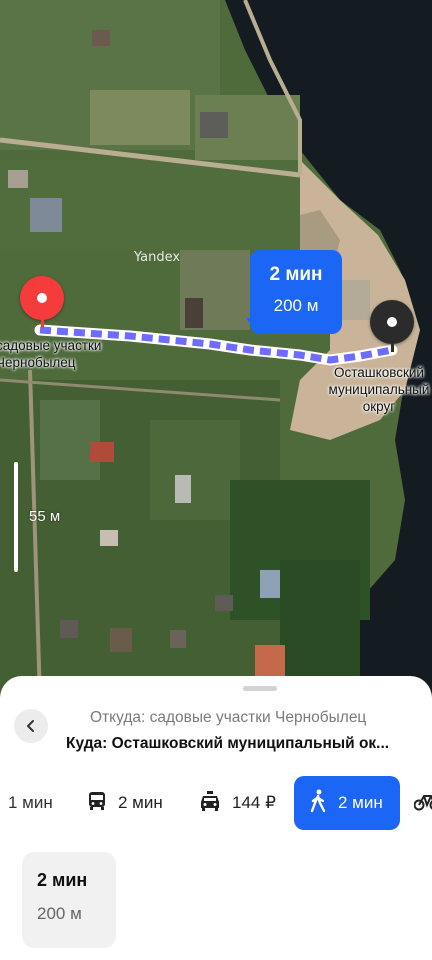 The width and height of the screenshot is (432, 960). I want to click on route-from-field: Откуда: садовые участки Чернобылец, so click(261, 718).